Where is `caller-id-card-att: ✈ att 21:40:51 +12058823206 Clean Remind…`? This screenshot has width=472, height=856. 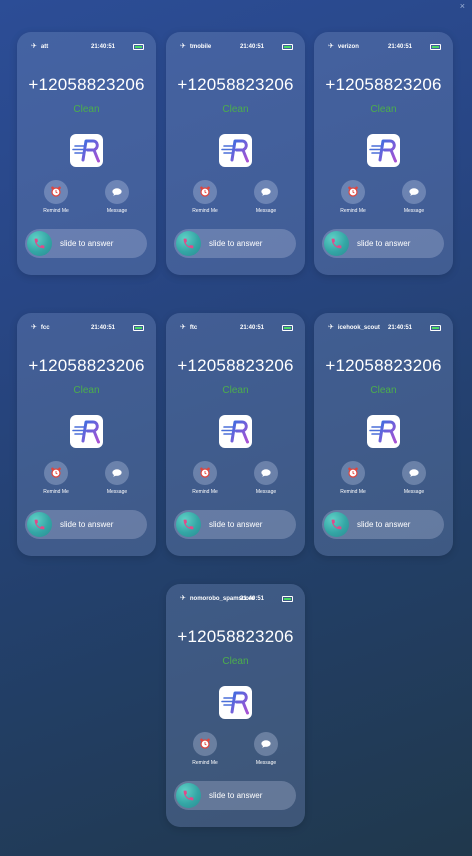
caller-id-card-att: ✈ att 21:40:51 +12058823206 Clean Remind… is located at coordinates (86, 153).